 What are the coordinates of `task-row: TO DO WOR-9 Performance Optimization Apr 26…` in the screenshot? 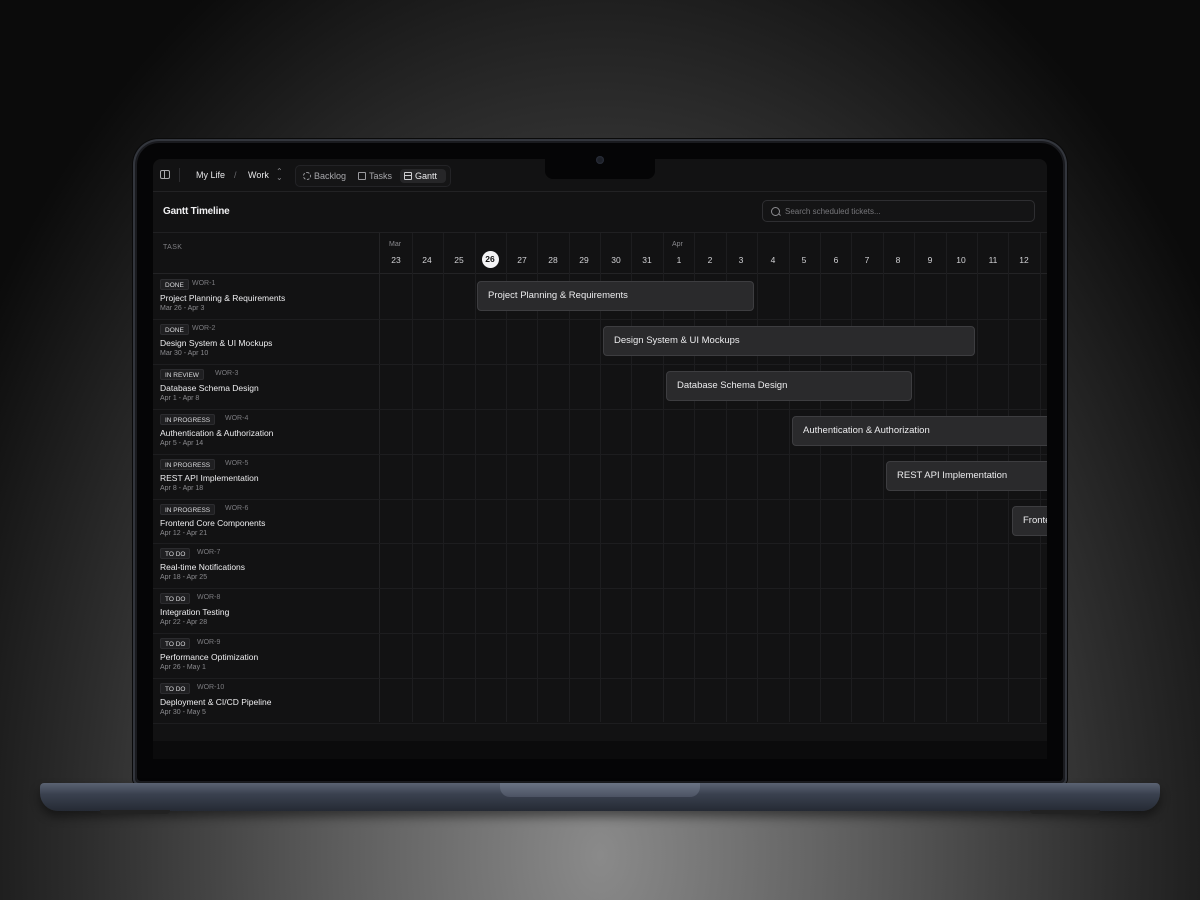 It's located at (265, 656).